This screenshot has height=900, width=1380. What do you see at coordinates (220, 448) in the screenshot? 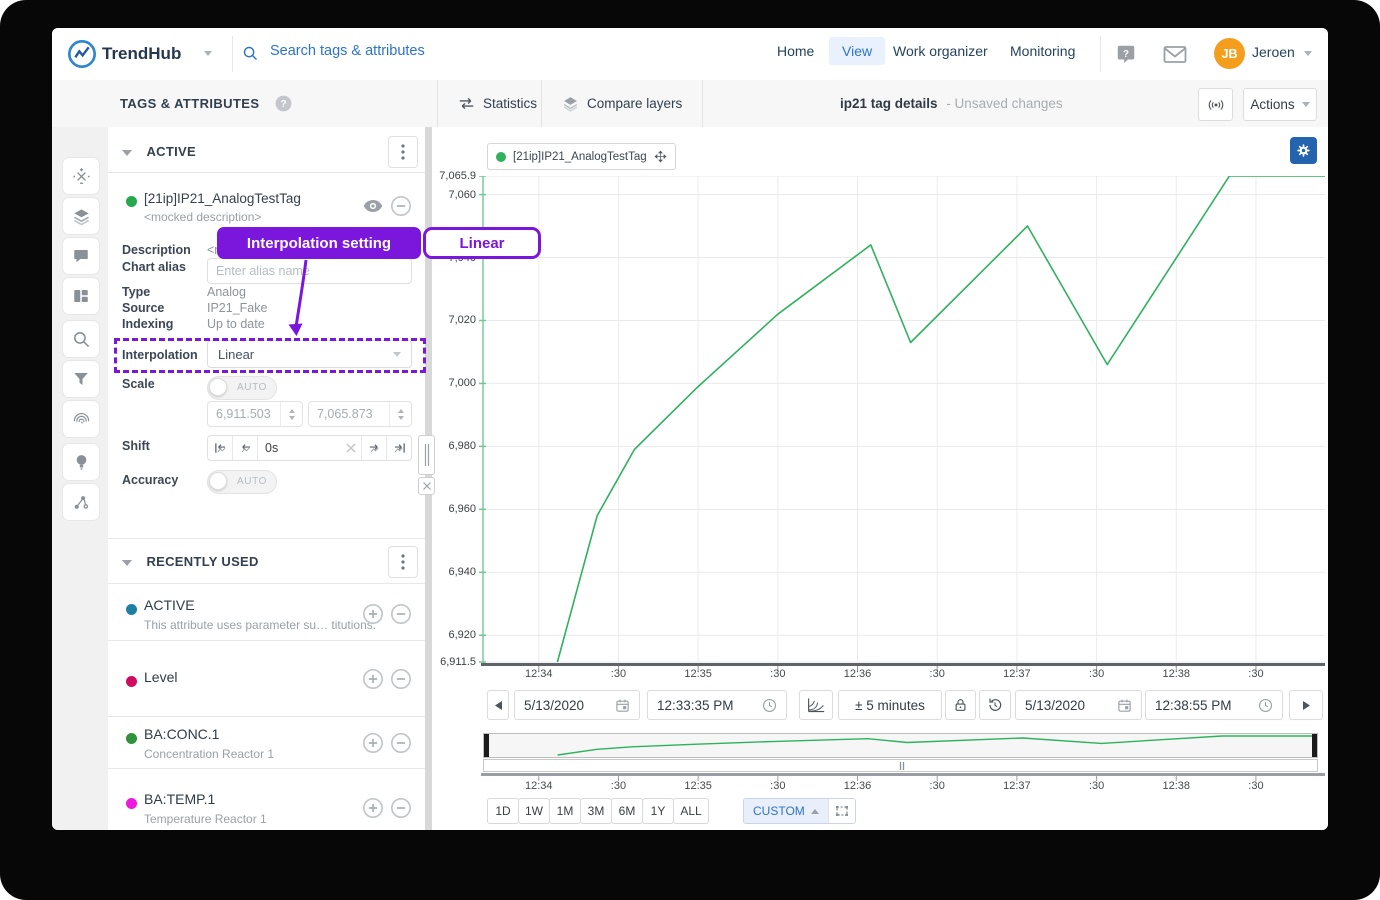
I see `shift-far-left-button` at bounding box center [220, 448].